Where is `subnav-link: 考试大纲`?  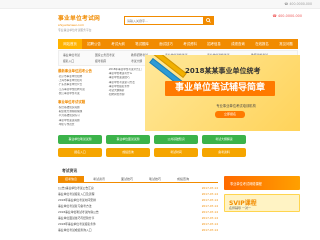
subnav-link: 考试大纲 is located at coordinates (136, 61).